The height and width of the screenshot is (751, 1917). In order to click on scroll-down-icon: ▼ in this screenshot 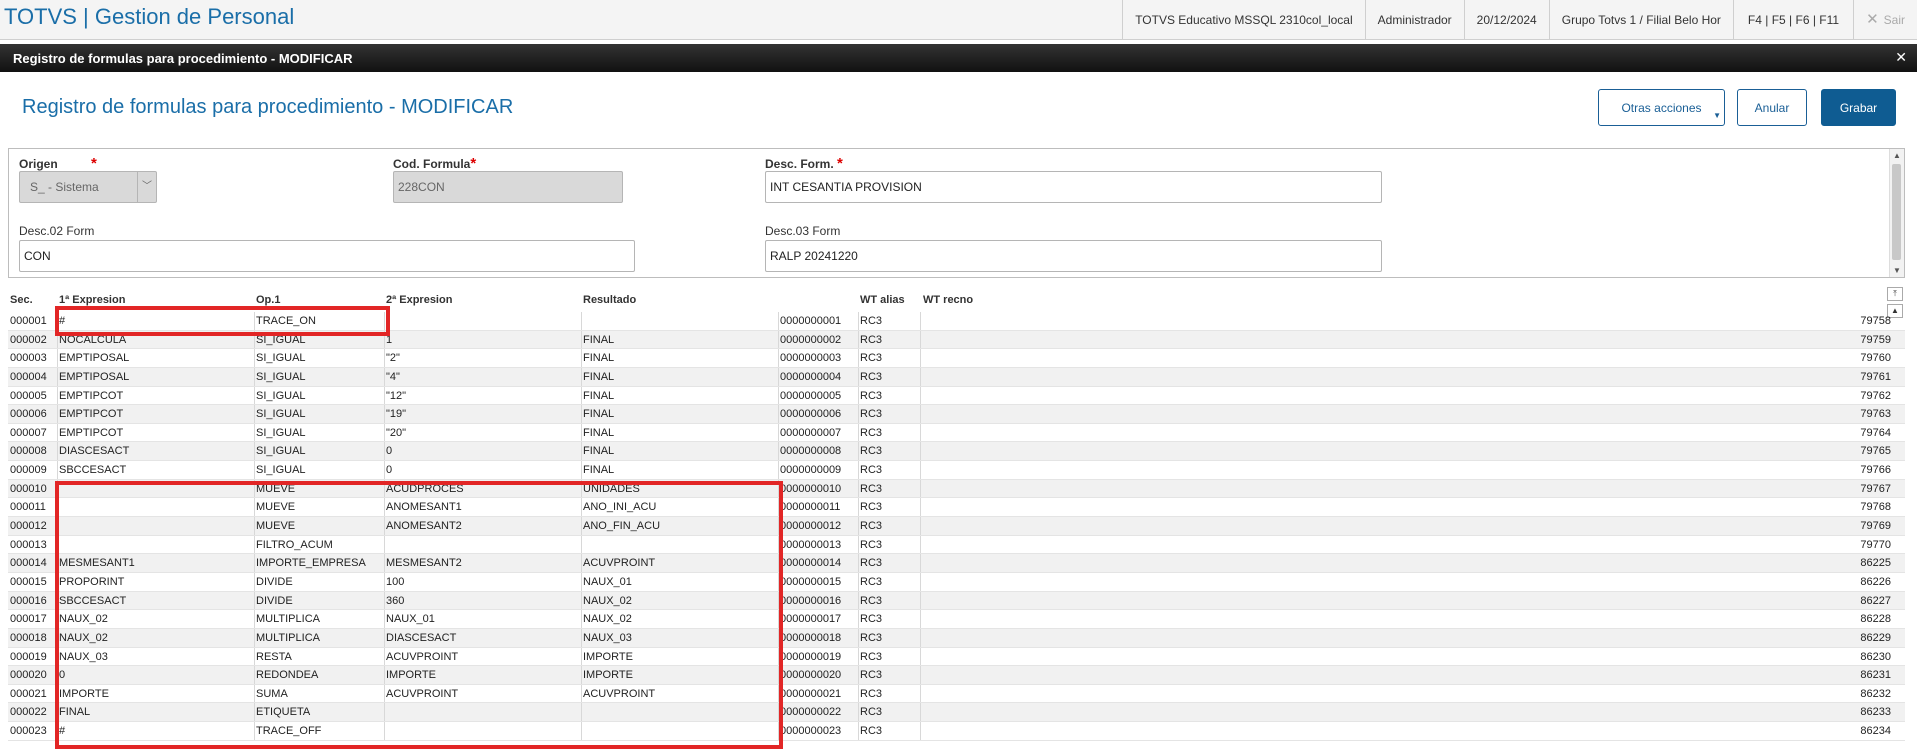, I will do `click(1897, 270)`.